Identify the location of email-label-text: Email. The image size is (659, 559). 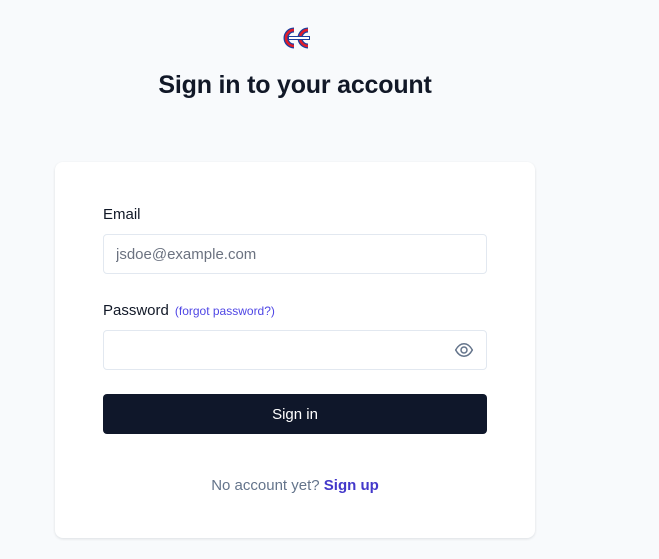
(122, 214).